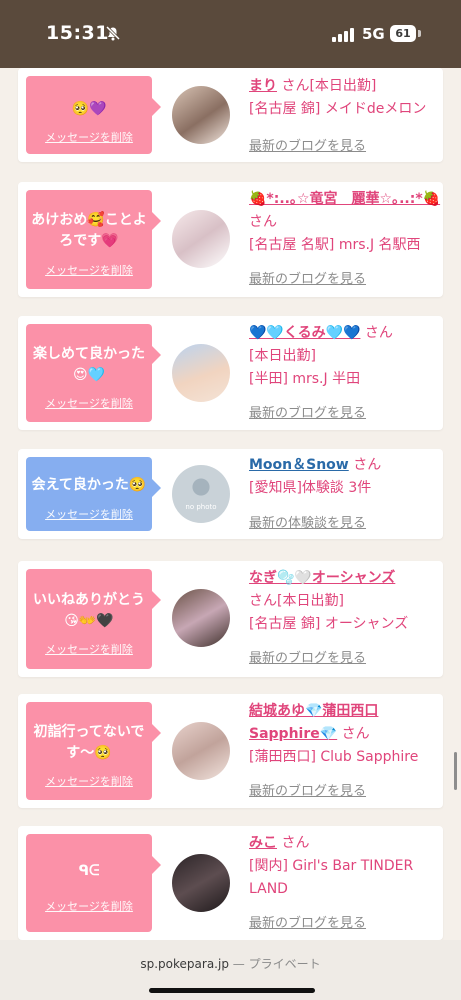 This screenshot has width=461, height=1000. What do you see at coordinates (232, 990) in the screenshot?
I see `home-indicator` at bounding box center [232, 990].